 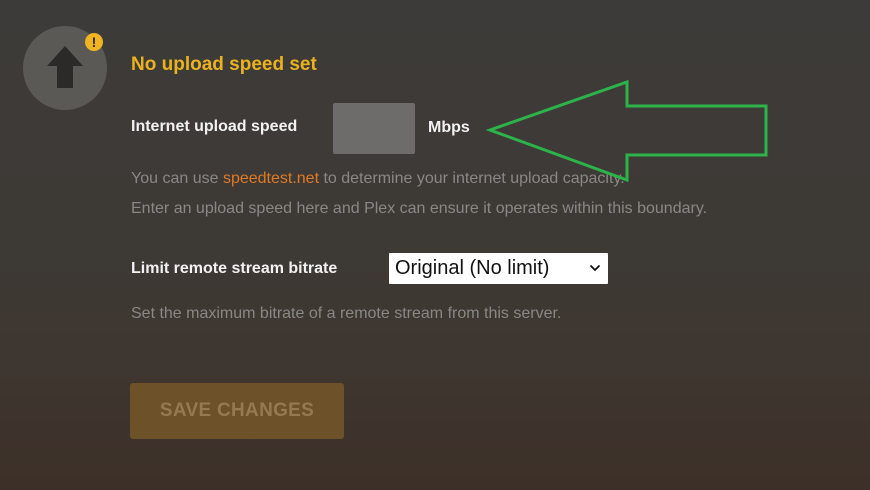 I want to click on annotation-arrow-icon, so click(x=626, y=131).